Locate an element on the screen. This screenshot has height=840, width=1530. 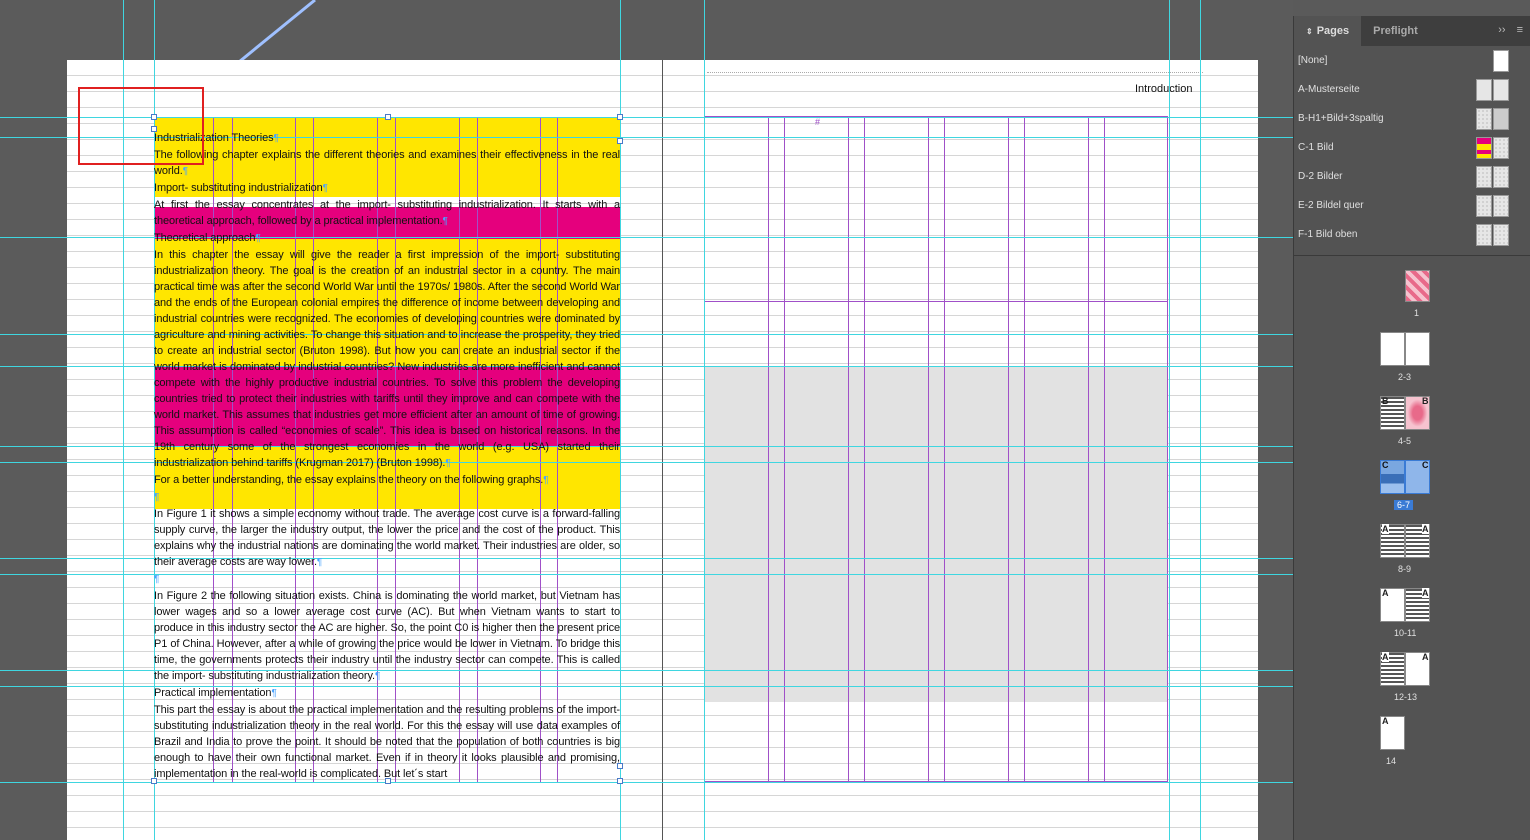
heading-industrialization-theories: Industrialization Theories¶ is located at coordinates (216, 138).